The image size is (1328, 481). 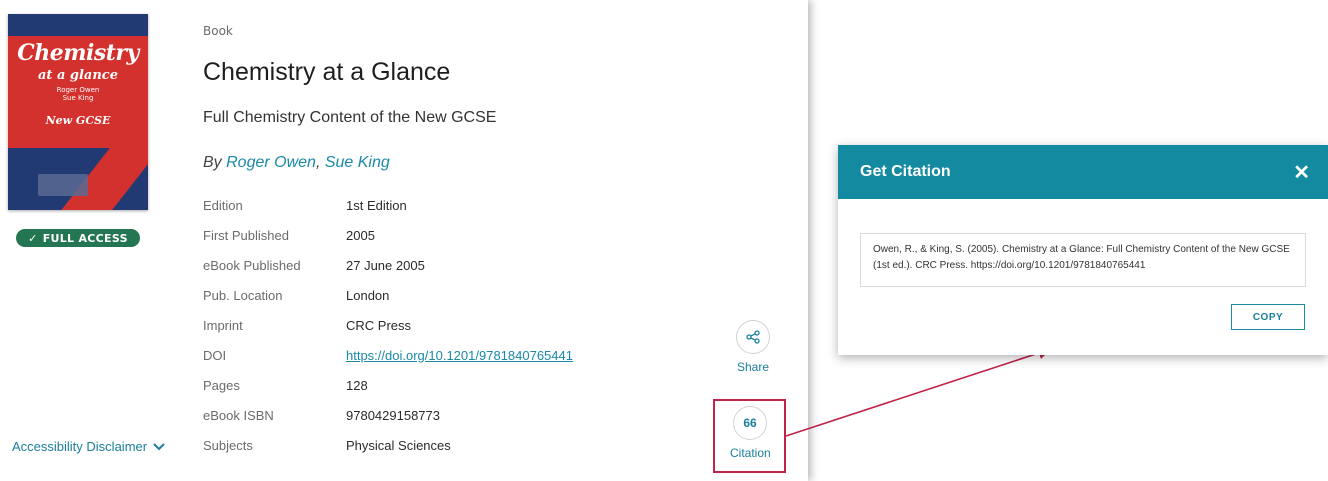 I want to click on share-button: Share, so click(x=753, y=347).